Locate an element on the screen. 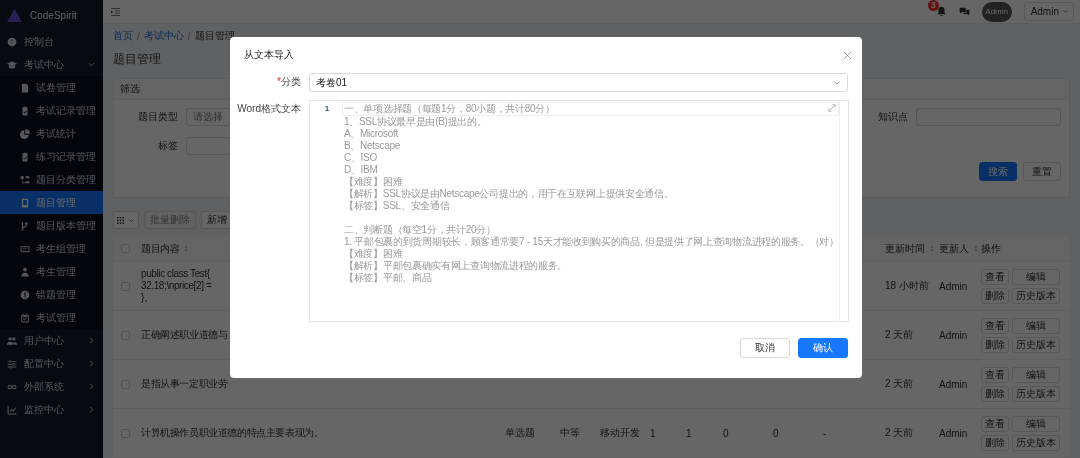  user-dropdown: Admin is located at coordinates (1048, 11).